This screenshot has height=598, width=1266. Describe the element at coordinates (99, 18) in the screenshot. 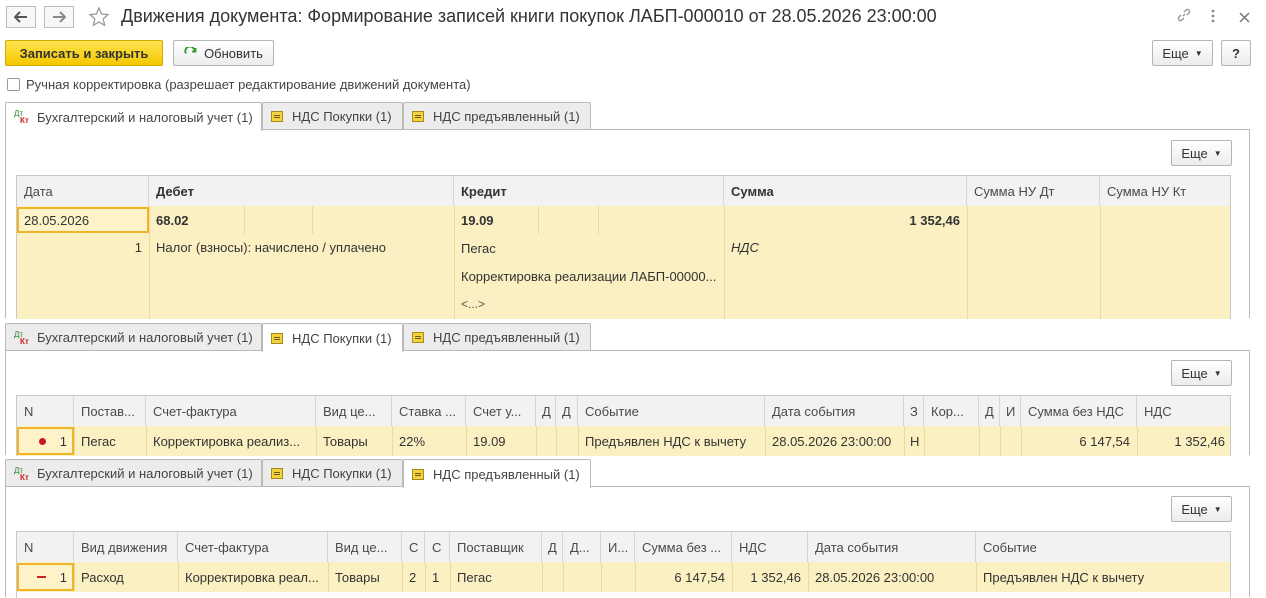

I see `favorite-star-icon` at that location.